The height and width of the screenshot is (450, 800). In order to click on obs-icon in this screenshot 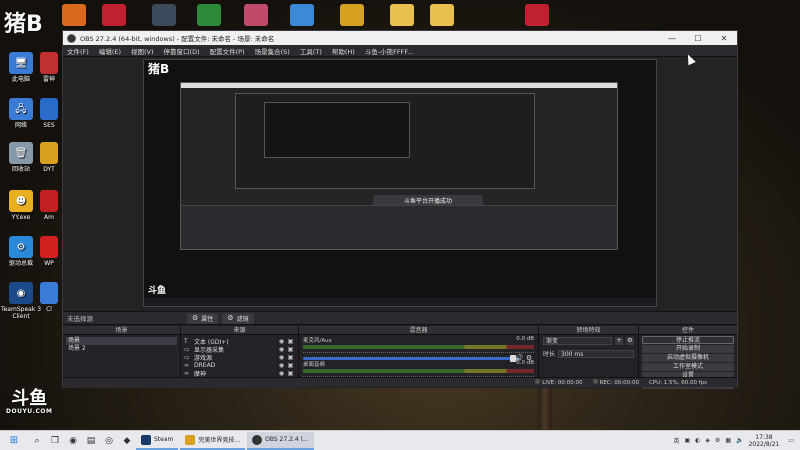, I will do `click(257, 439)`.